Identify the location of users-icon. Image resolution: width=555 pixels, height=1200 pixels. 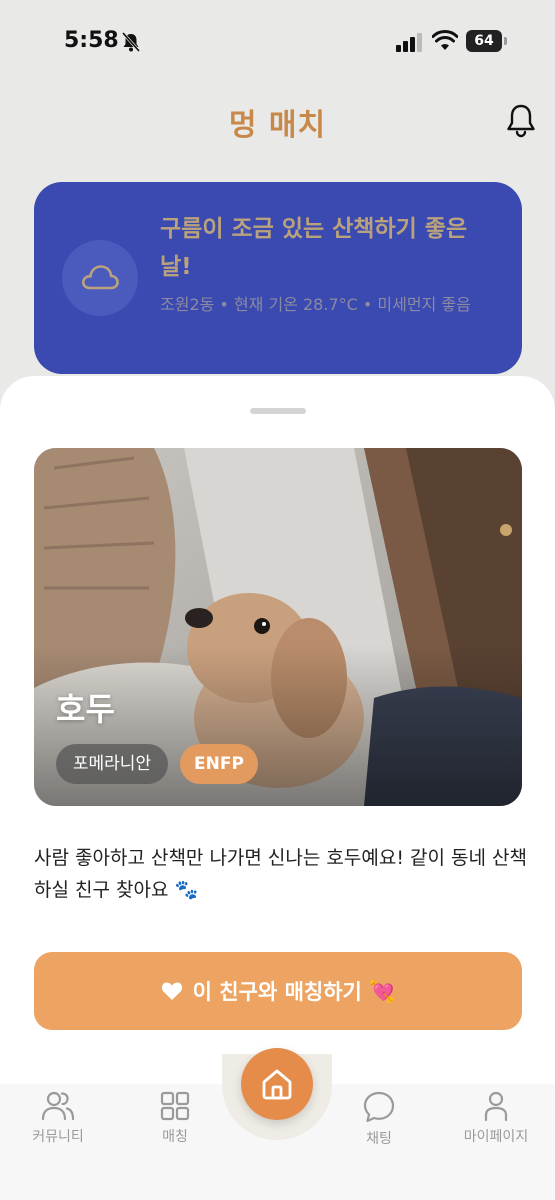
(58, 1106).